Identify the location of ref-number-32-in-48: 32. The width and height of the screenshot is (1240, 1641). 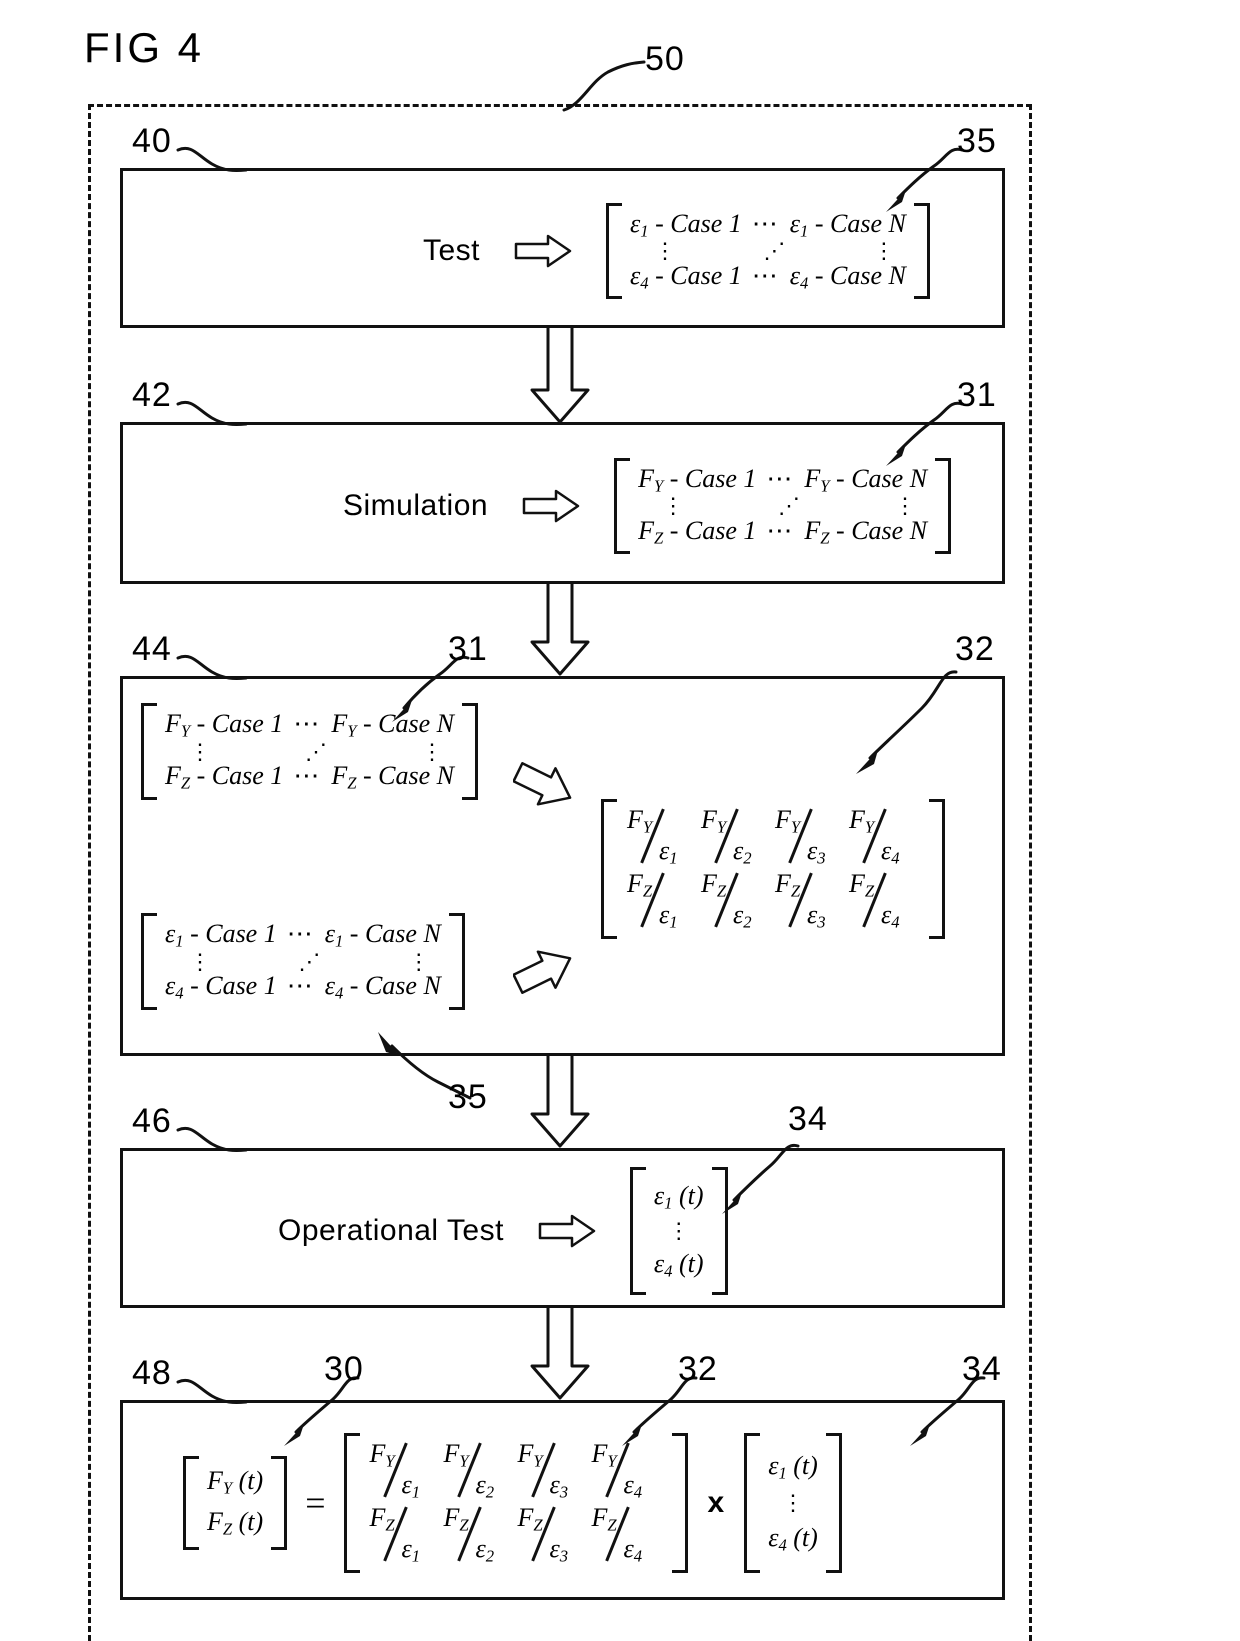
(698, 1369).